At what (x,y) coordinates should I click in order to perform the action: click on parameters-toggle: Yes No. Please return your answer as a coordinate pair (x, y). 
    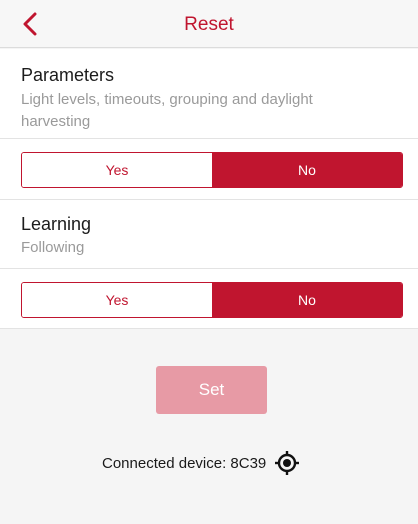
    Looking at the image, I should click on (212, 170).